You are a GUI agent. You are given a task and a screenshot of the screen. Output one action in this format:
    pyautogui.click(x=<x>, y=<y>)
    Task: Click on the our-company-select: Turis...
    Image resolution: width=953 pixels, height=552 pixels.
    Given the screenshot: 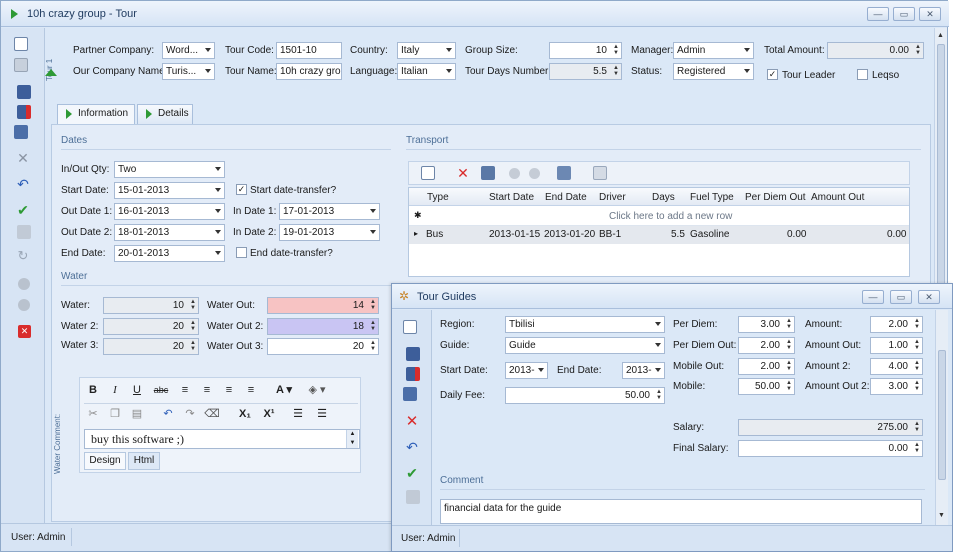 What is the action you would take?
    pyautogui.click(x=188, y=71)
    